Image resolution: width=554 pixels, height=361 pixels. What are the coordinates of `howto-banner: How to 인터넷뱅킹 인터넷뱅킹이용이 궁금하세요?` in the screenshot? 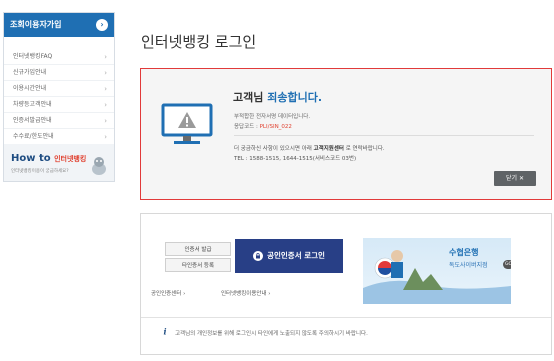 It's located at (59, 162).